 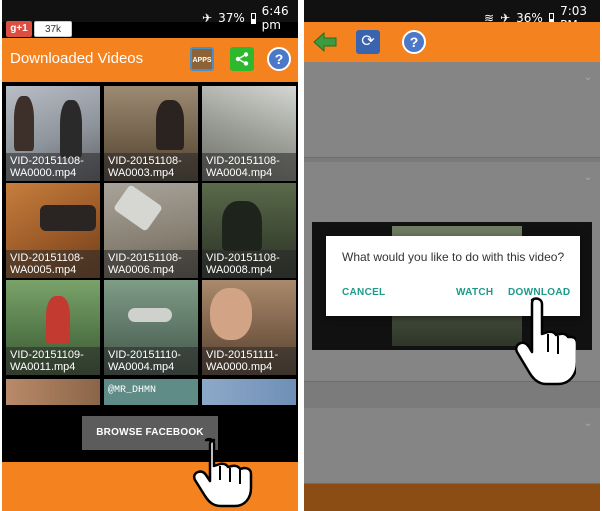 I want to click on status-bar: ≋ ✈ 36% 7:03 PM, so click(x=452, y=16).